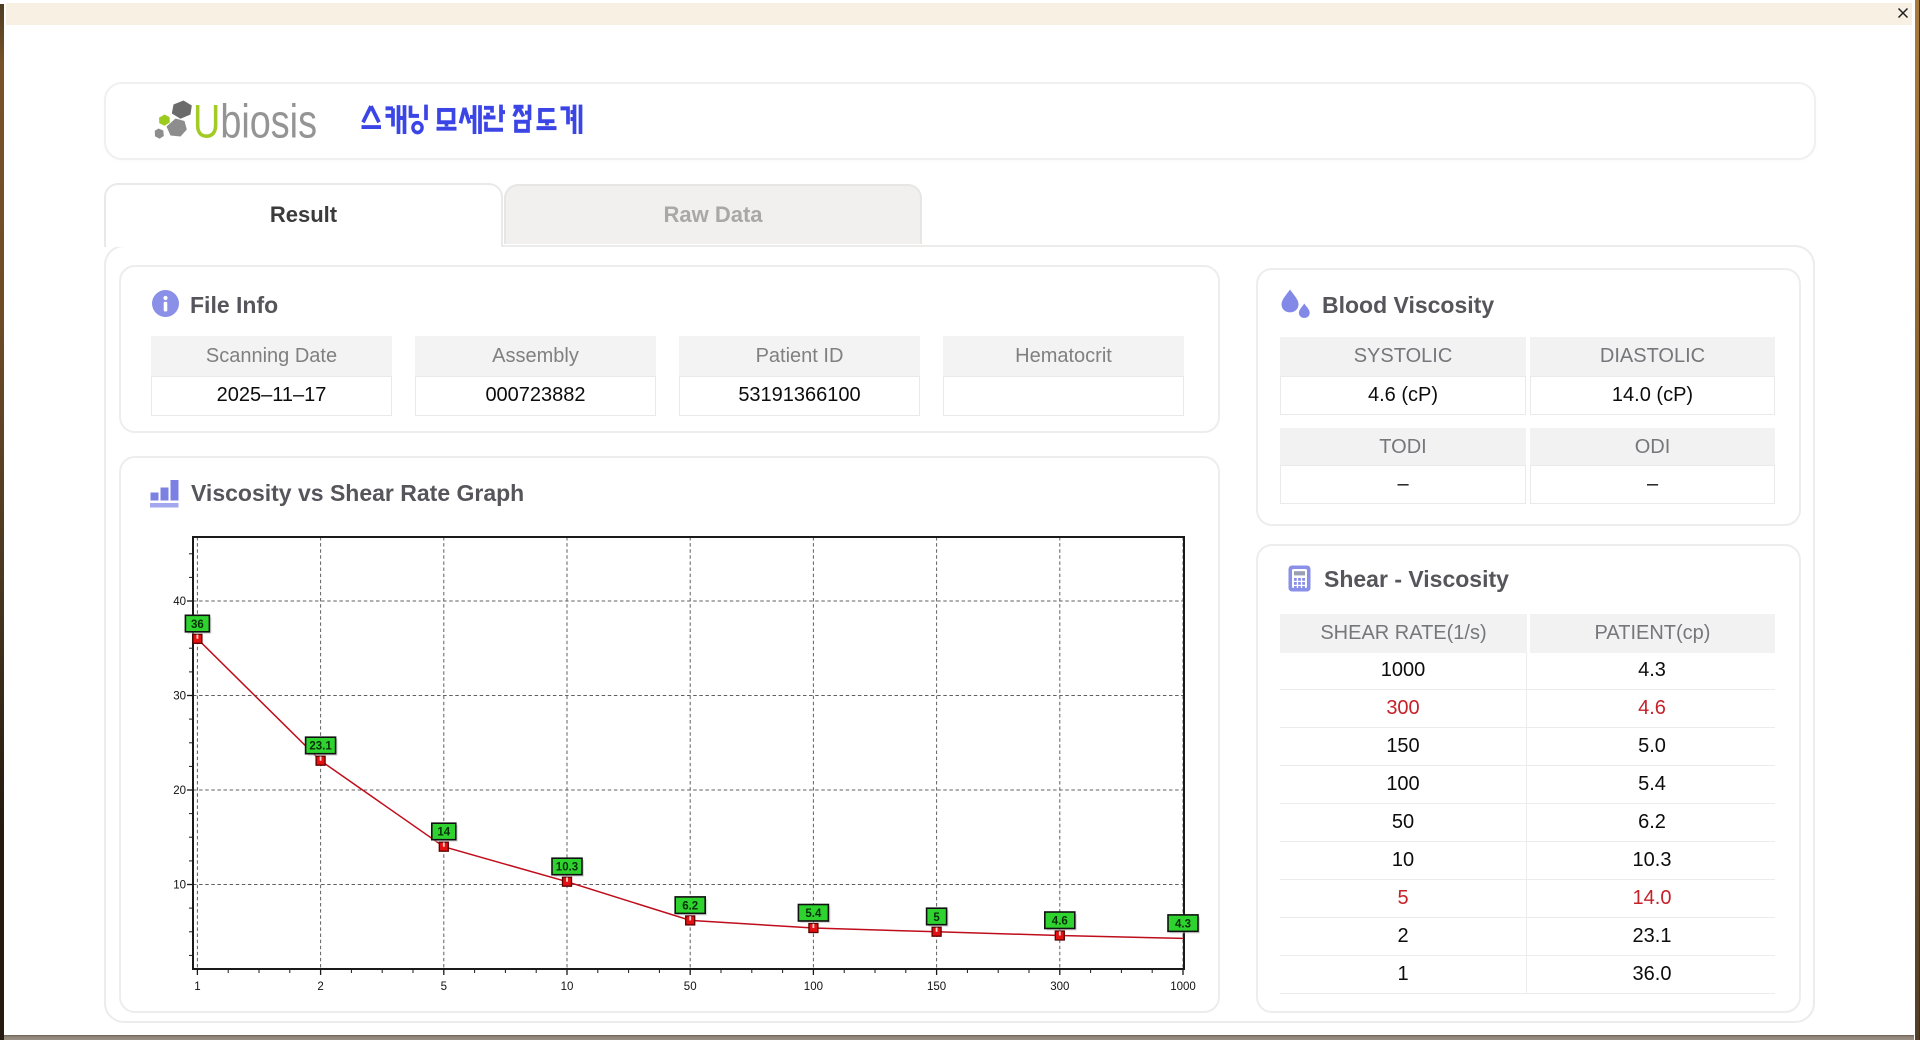 Image resolution: width=1920 pixels, height=1040 pixels. Describe the element at coordinates (179, 697) in the screenshot. I see `svg-text: 30` at that location.